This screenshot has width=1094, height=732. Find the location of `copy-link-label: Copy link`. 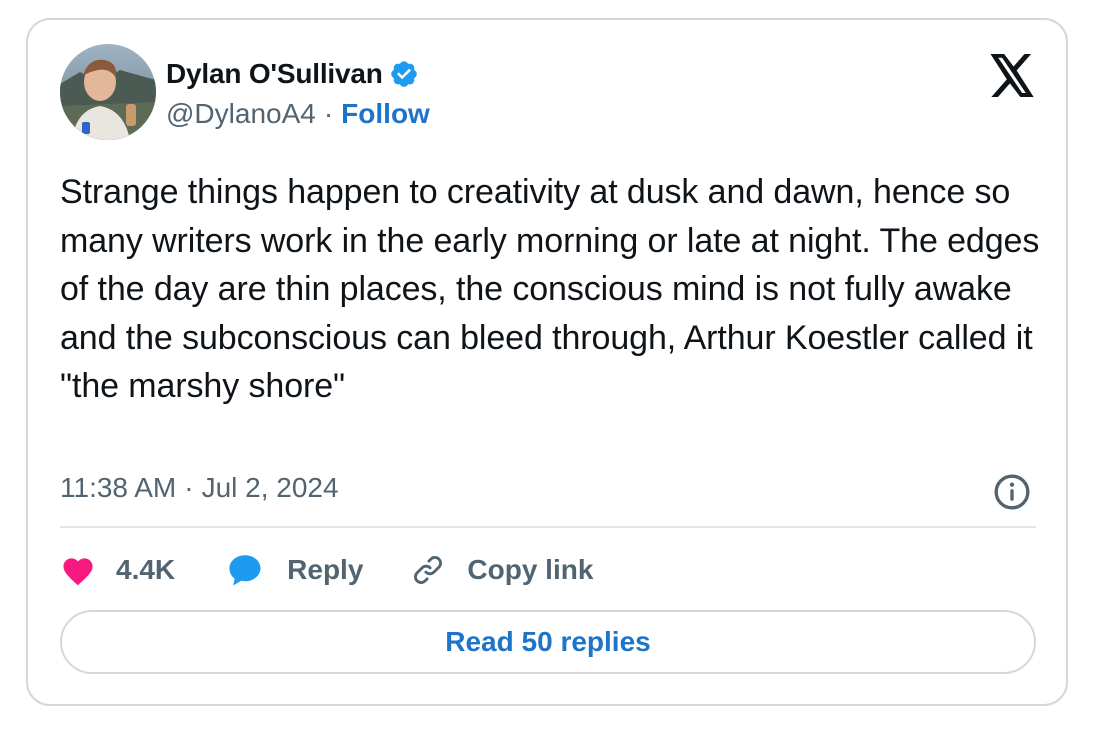

copy-link-label: Copy link is located at coordinates (530, 569).